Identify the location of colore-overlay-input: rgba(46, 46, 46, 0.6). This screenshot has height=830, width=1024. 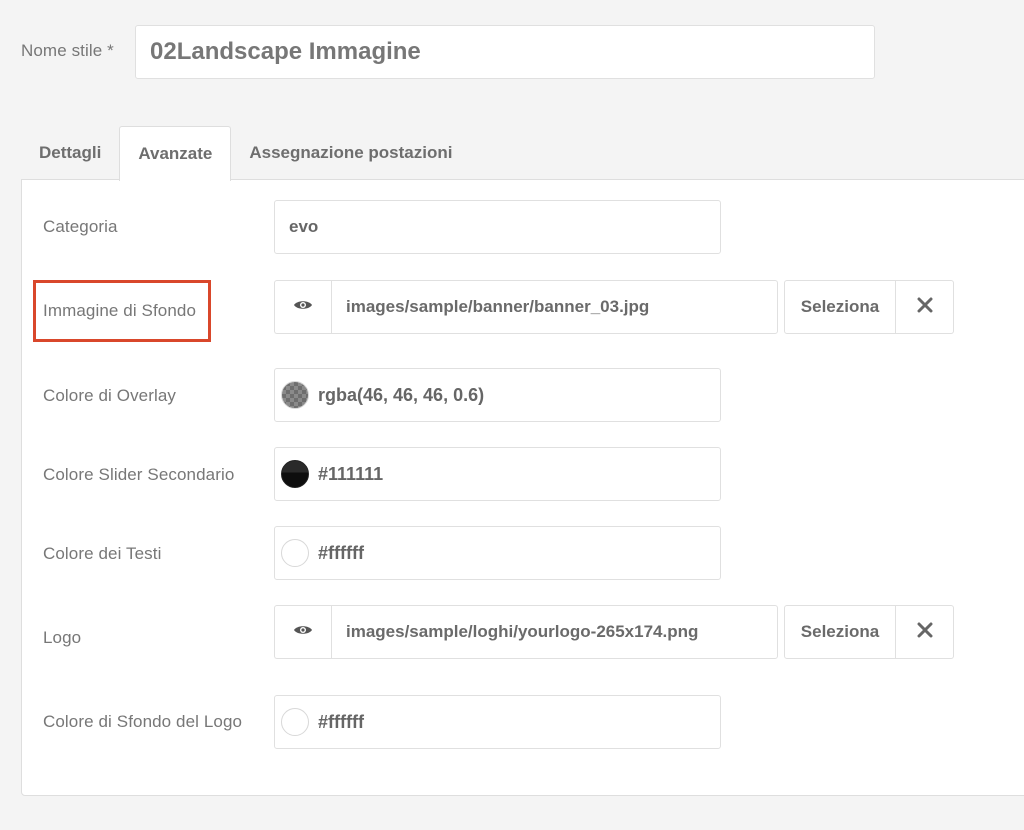
(497, 395).